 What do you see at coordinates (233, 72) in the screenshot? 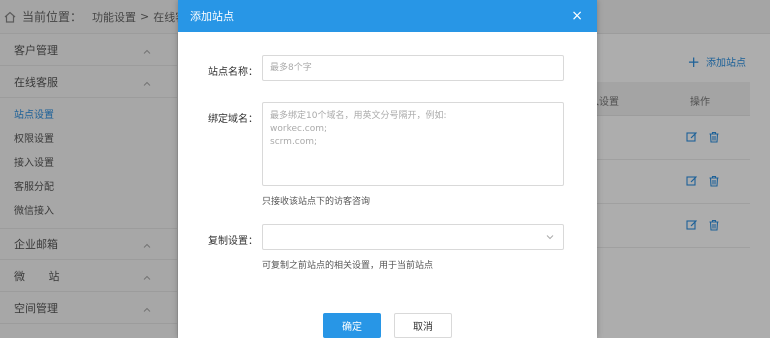
I see `site-name-label: 站点名称：` at bounding box center [233, 72].